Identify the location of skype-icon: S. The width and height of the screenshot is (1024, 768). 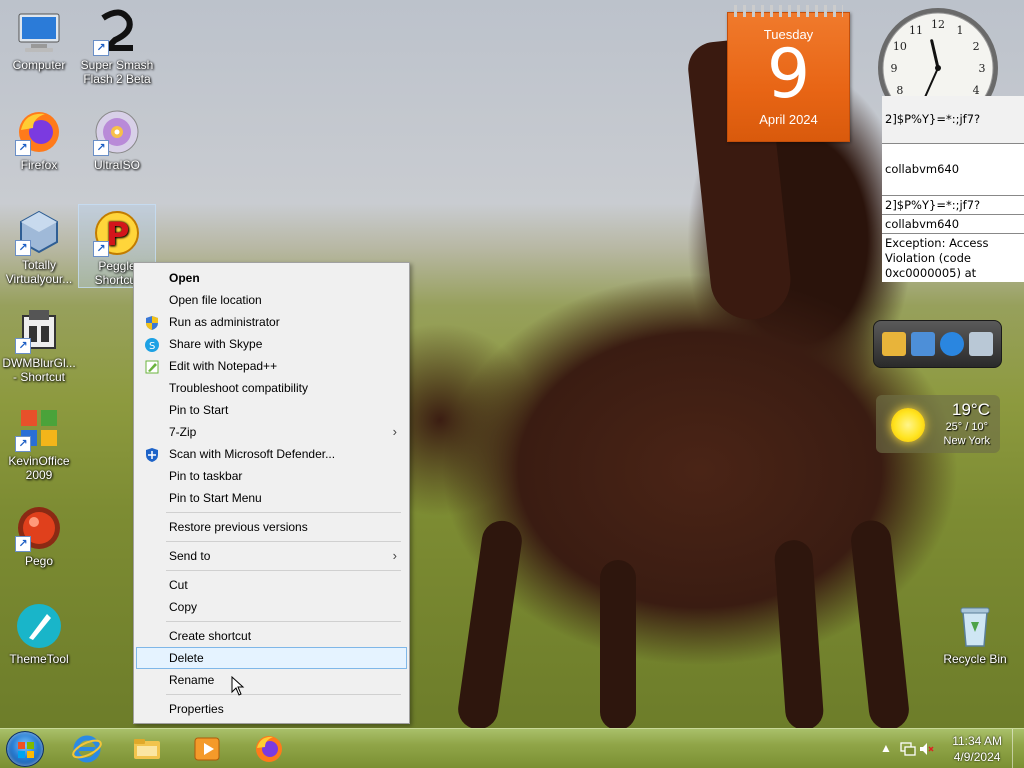
(152, 344).